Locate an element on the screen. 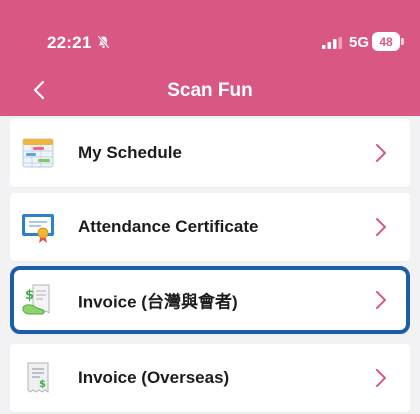  battery-cap is located at coordinates (402, 41).